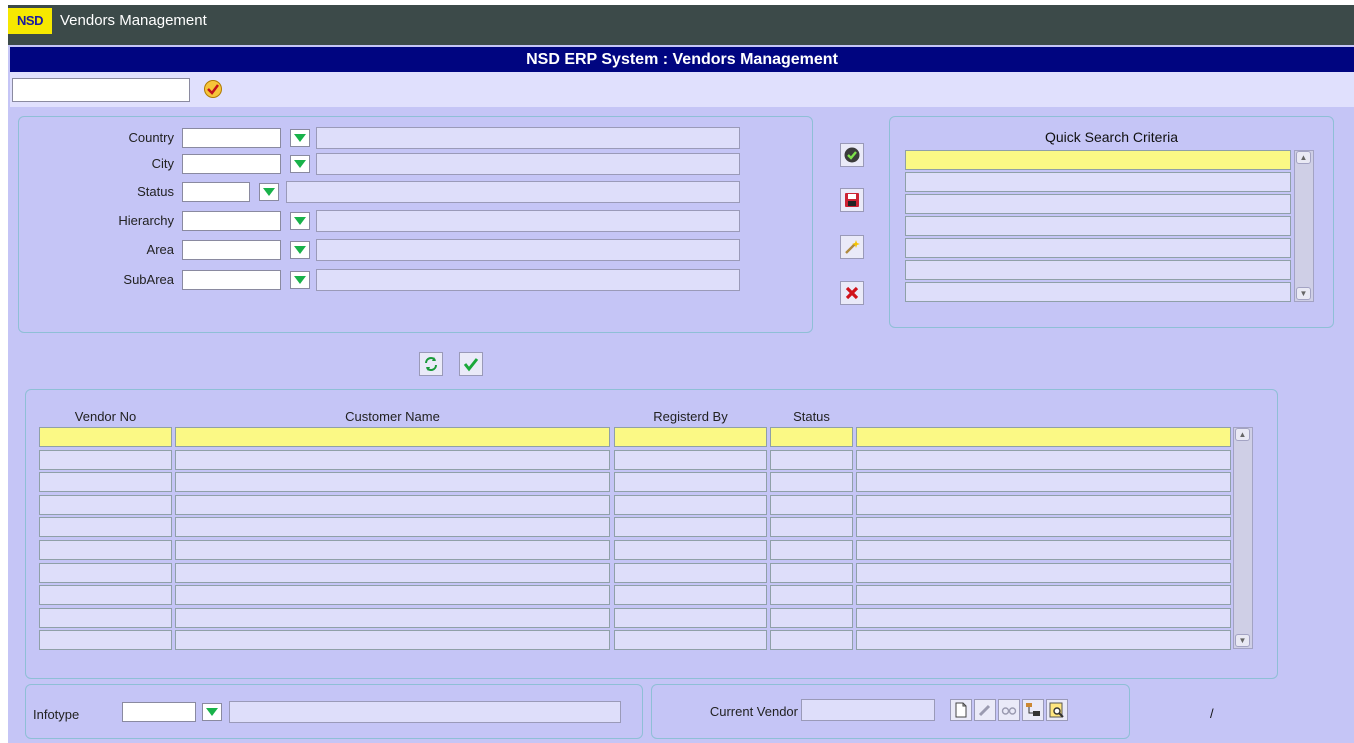  Describe the element at coordinates (213, 89) in the screenshot. I see `top-check-button` at that location.